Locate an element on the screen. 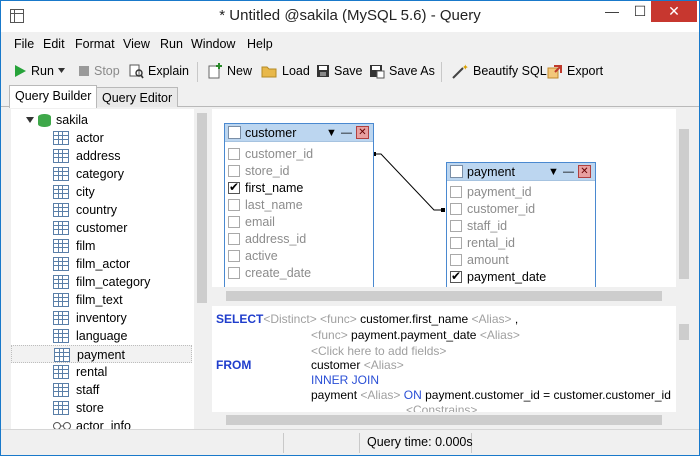  field-amount: amount is located at coordinates (521, 260).